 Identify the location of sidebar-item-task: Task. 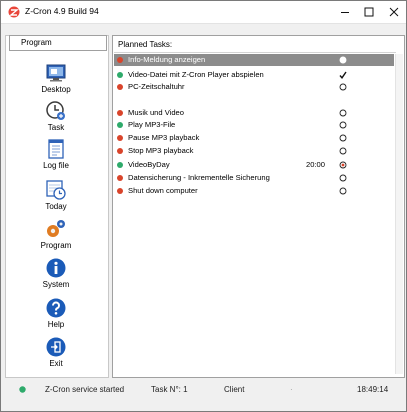
(56, 120).